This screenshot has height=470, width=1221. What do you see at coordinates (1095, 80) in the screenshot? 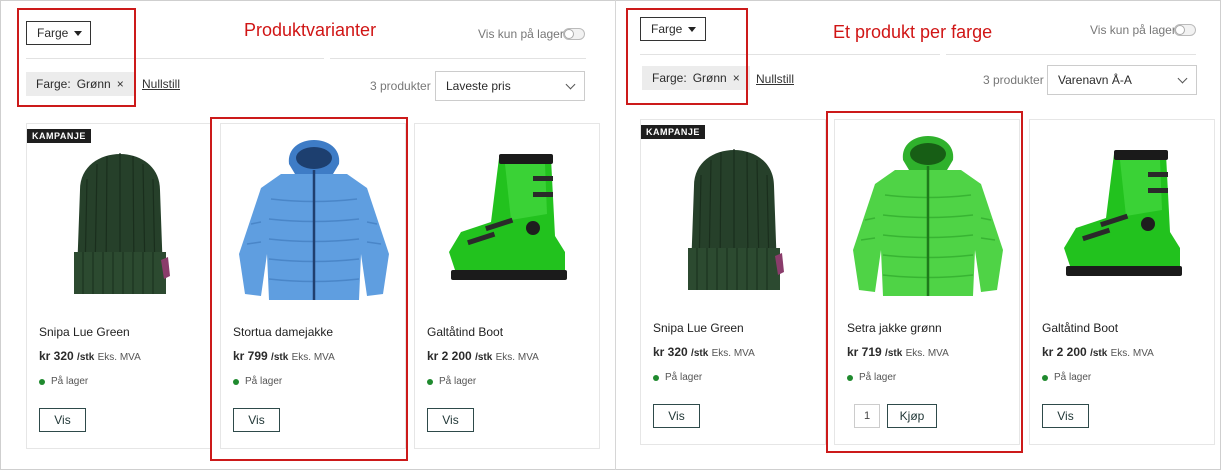
I see `sort-value: Varenavn Å-A` at bounding box center [1095, 80].